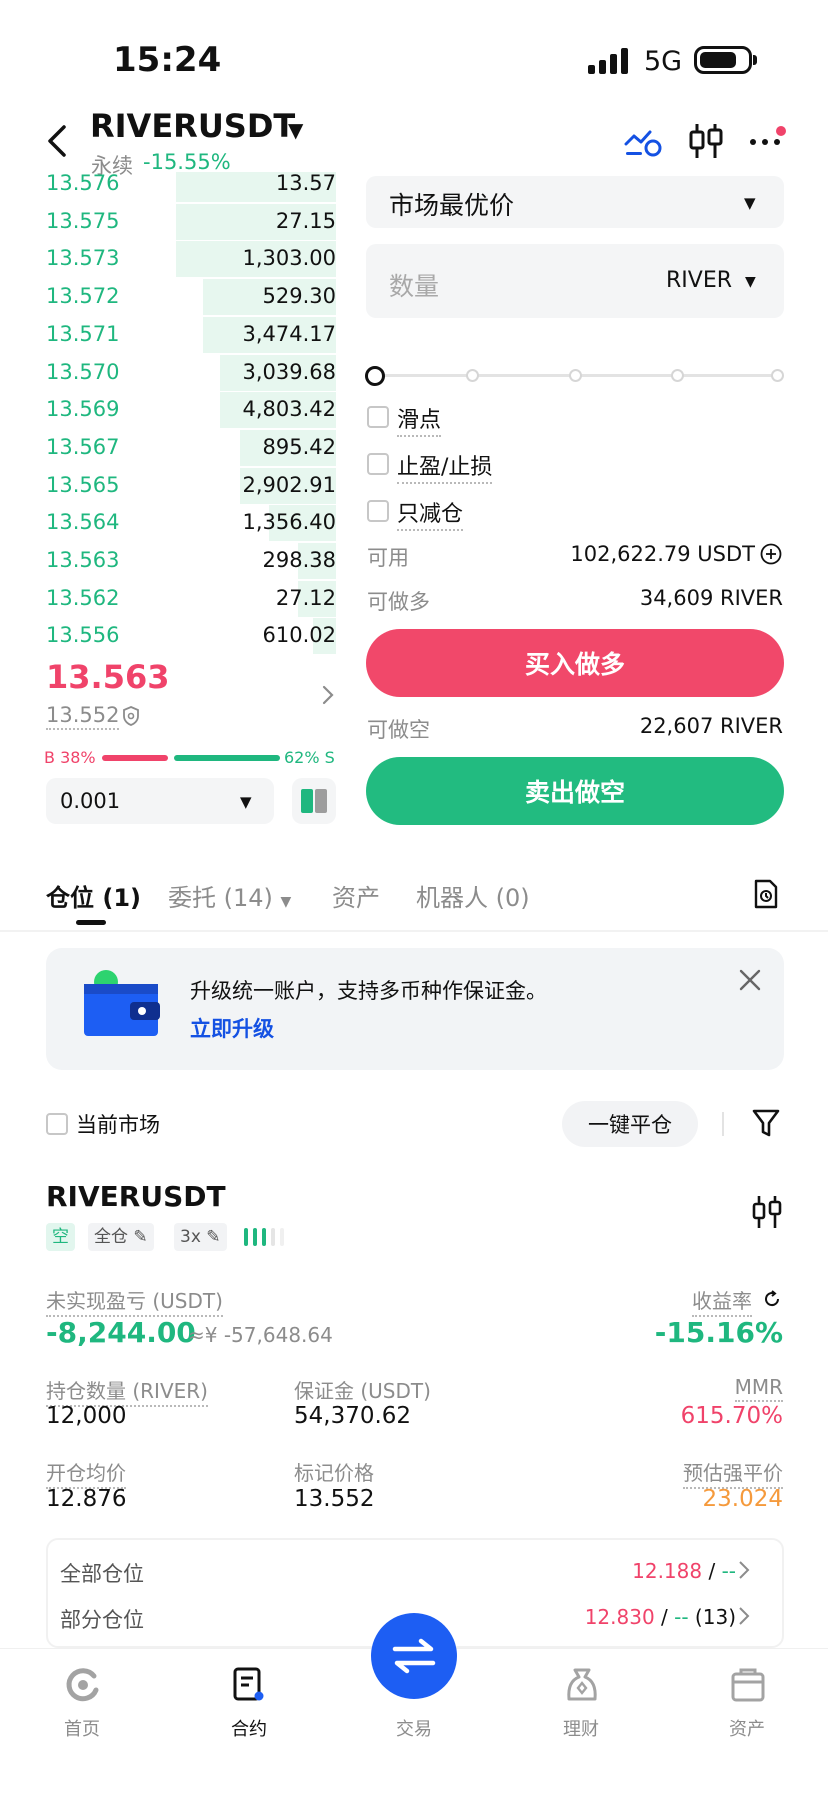 Image resolution: width=828 pixels, height=1800 pixels. I want to click on orderbook-price: 13.570, so click(83, 371).